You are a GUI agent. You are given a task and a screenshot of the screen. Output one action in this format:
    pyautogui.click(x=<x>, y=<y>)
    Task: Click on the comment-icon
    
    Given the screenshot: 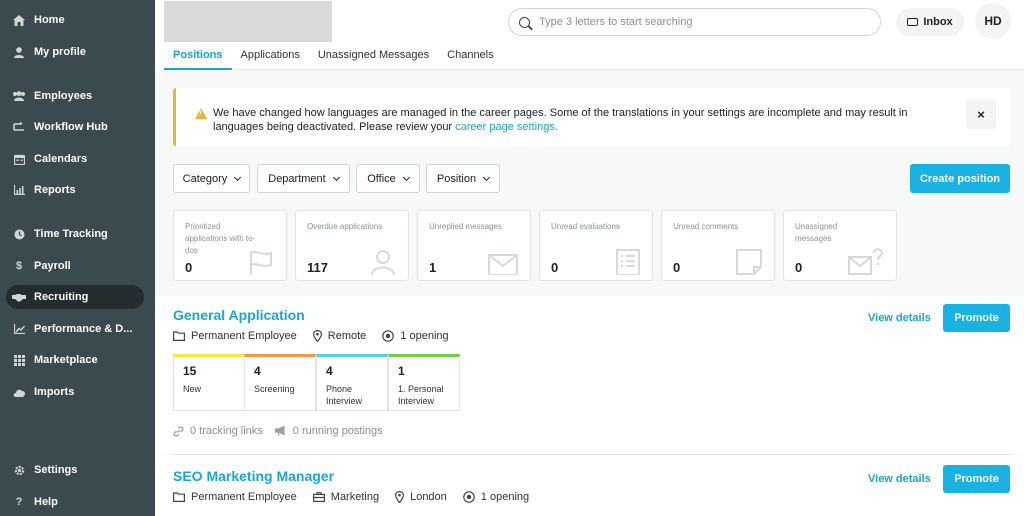 What is the action you would take?
    pyautogui.click(x=749, y=263)
    